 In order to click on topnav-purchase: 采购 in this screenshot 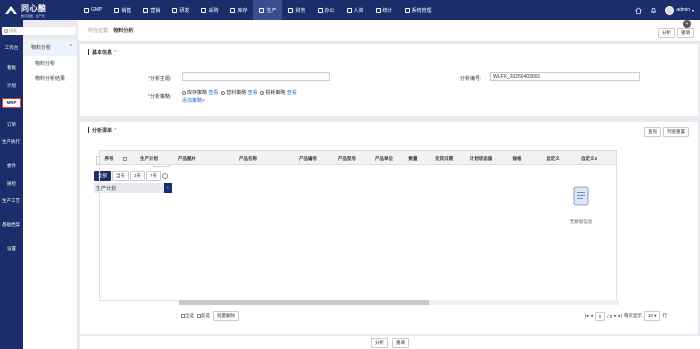, I will do `click(209, 10)`.